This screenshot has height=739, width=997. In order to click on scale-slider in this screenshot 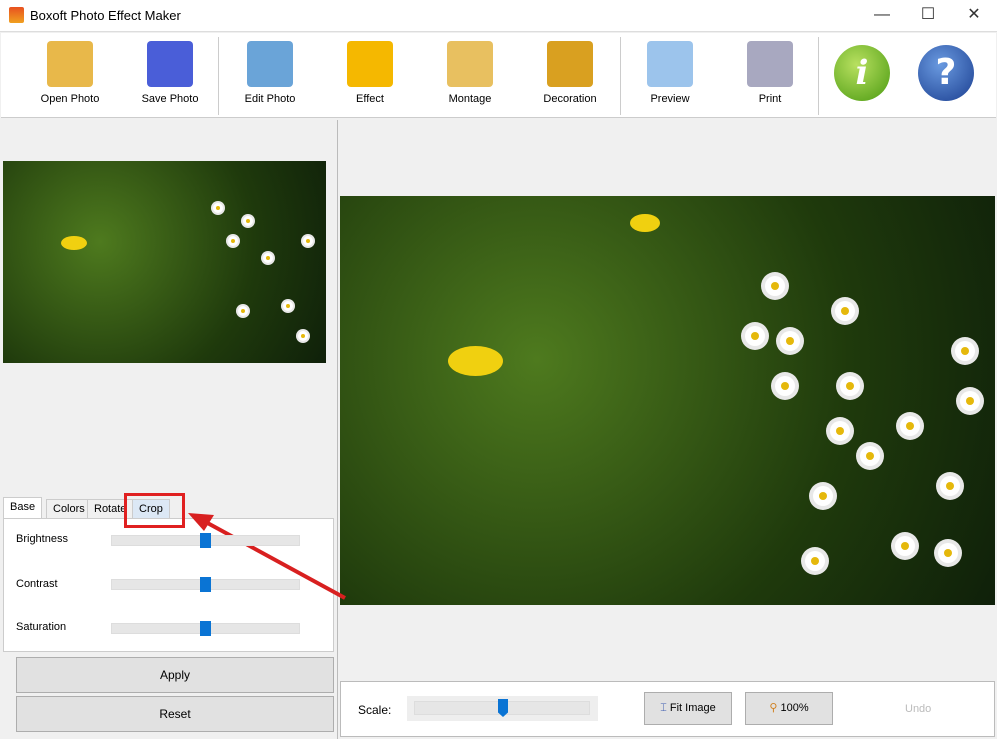, I will do `click(502, 708)`.